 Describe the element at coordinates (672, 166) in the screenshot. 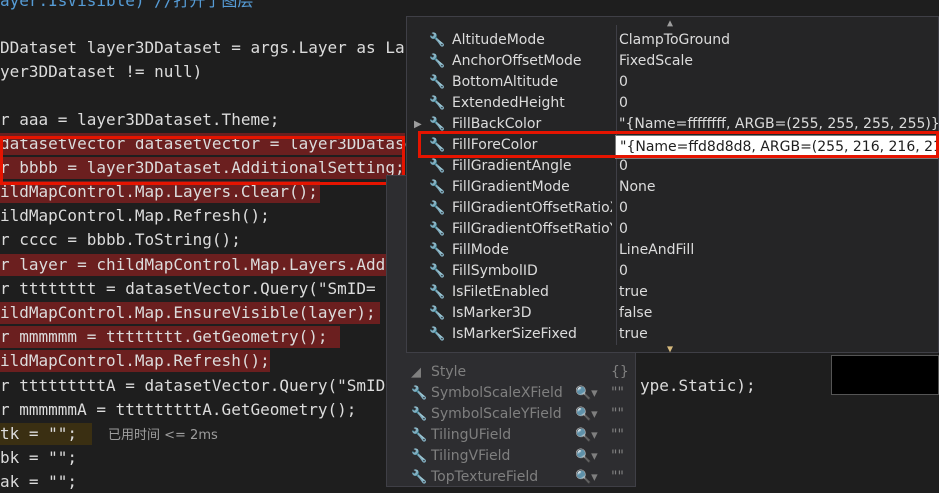

I see `property-row: 🔧 FillGradientAngle 0` at that location.